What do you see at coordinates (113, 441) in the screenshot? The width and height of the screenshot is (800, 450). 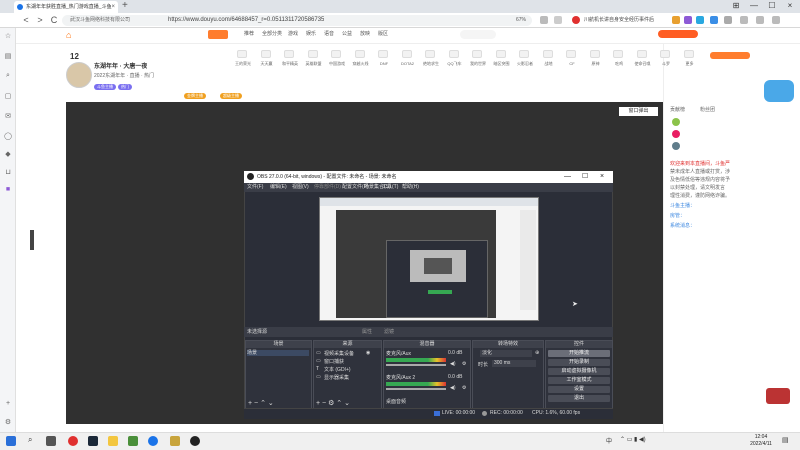 I see `app-yellow-icon` at bounding box center [113, 441].